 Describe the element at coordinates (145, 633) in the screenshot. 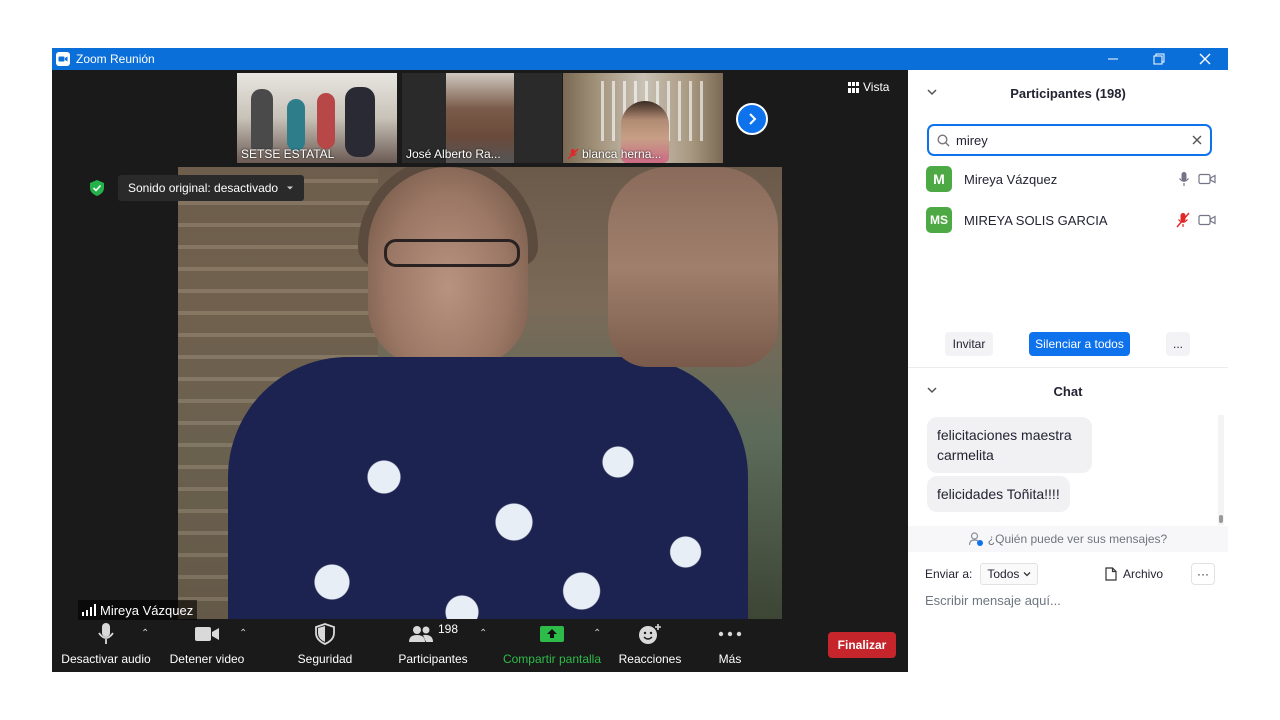

I see `audio-options-caret-icon: ⌃` at that location.